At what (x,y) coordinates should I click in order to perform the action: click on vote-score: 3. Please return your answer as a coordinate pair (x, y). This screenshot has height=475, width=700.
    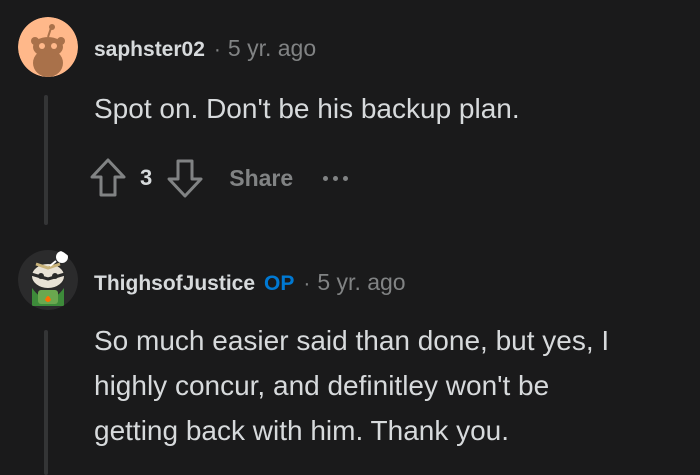
    Looking at the image, I should click on (146, 177).